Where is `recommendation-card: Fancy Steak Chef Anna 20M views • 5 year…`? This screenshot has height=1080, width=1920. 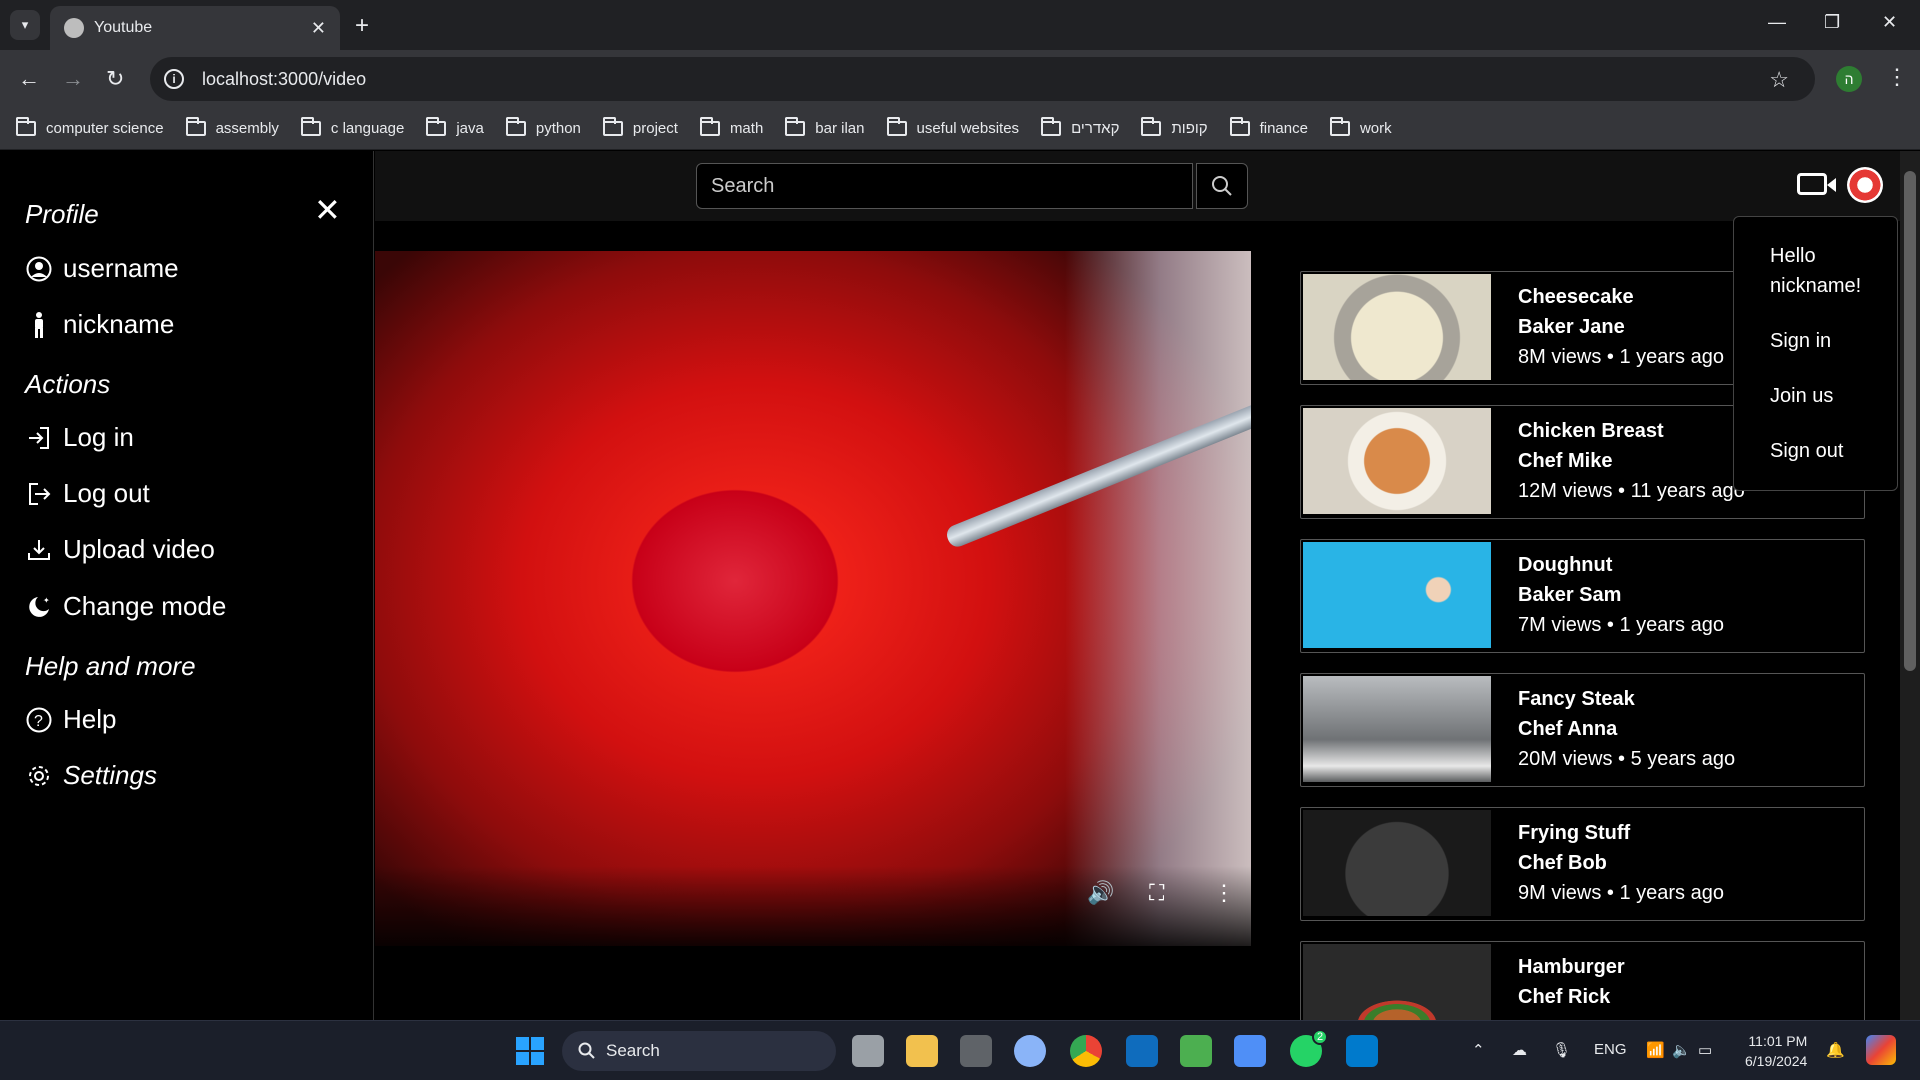 recommendation-card: Fancy Steak Chef Anna 20M views • 5 year… is located at coordinates (1582, 730).